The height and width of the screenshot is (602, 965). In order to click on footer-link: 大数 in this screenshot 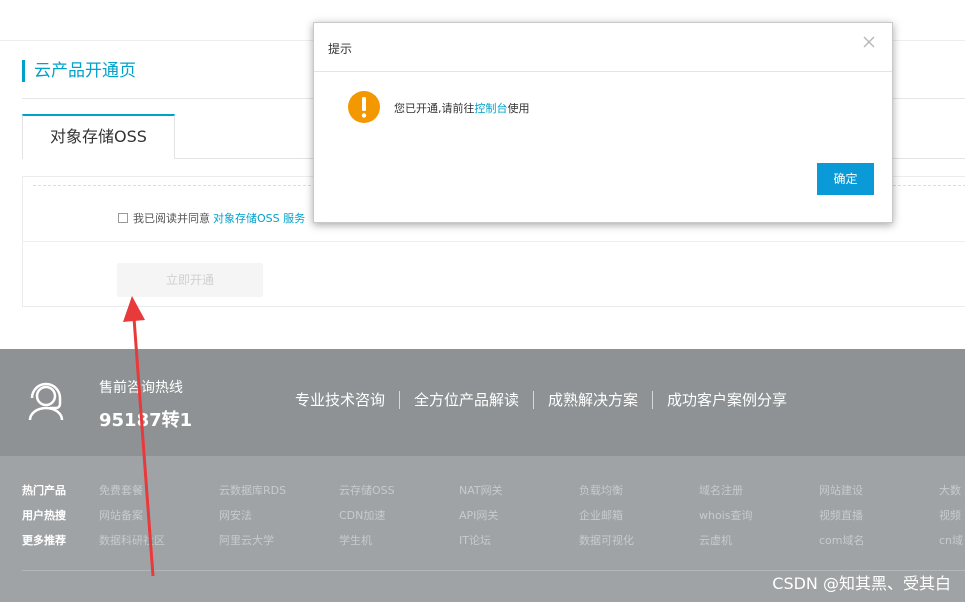, I will do `click(950, 490)`.